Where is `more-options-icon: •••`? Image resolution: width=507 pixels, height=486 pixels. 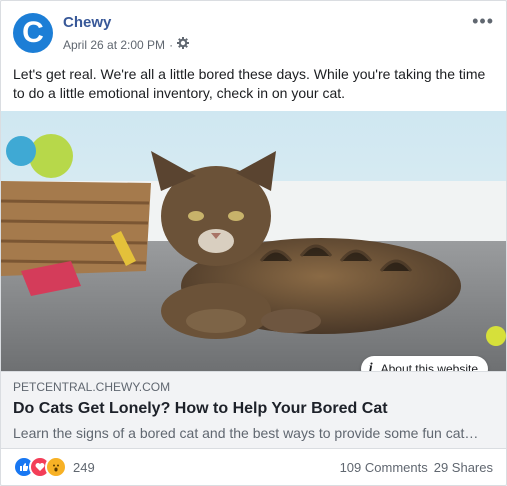 more-options-icon: ••• is located at coordinates (483, 21).